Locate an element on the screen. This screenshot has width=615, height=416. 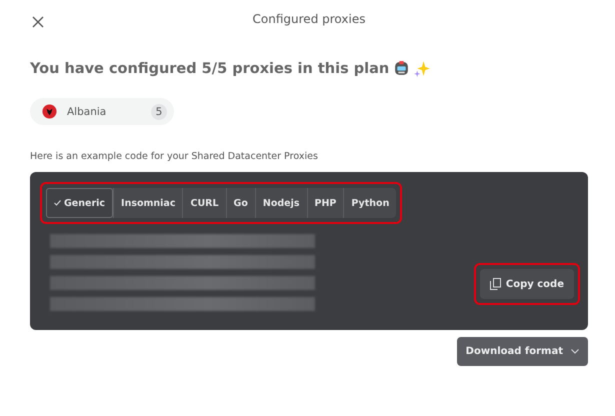
proxy-count: 5 is located at coordinates (159, 112).